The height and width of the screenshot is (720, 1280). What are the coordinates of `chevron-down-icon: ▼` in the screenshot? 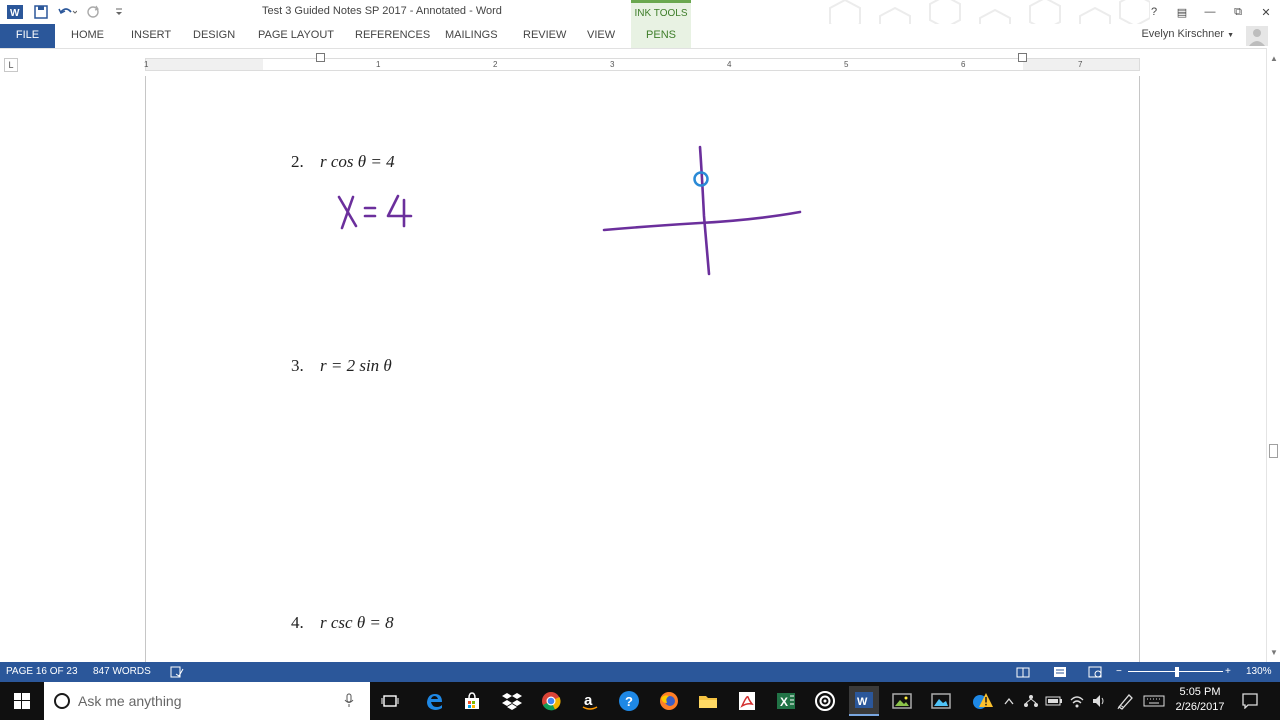 It's located at (1230, 35).